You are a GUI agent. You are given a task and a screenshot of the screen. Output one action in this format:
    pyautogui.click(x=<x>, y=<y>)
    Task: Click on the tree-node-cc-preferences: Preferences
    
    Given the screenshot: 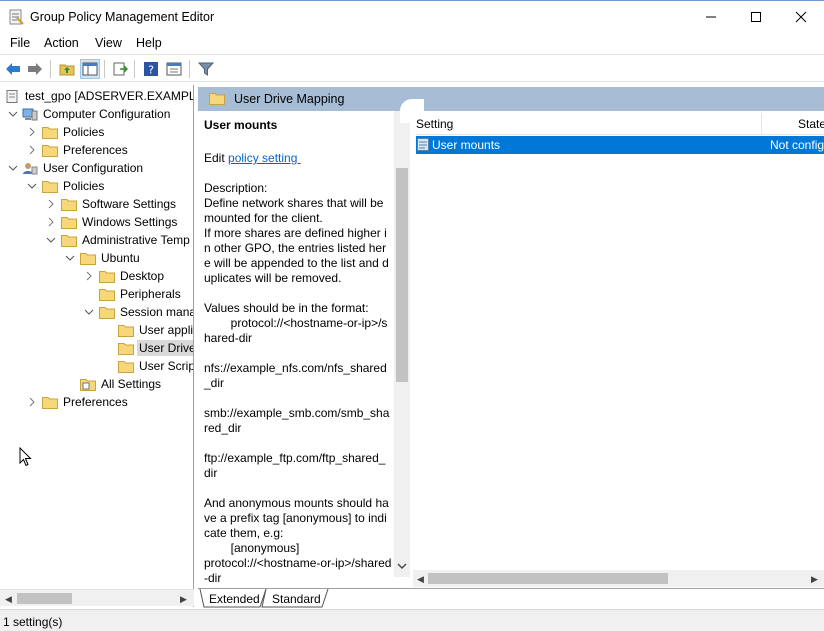 What is the action you would take?
    pyautogui.click(x=86, y=150)
    